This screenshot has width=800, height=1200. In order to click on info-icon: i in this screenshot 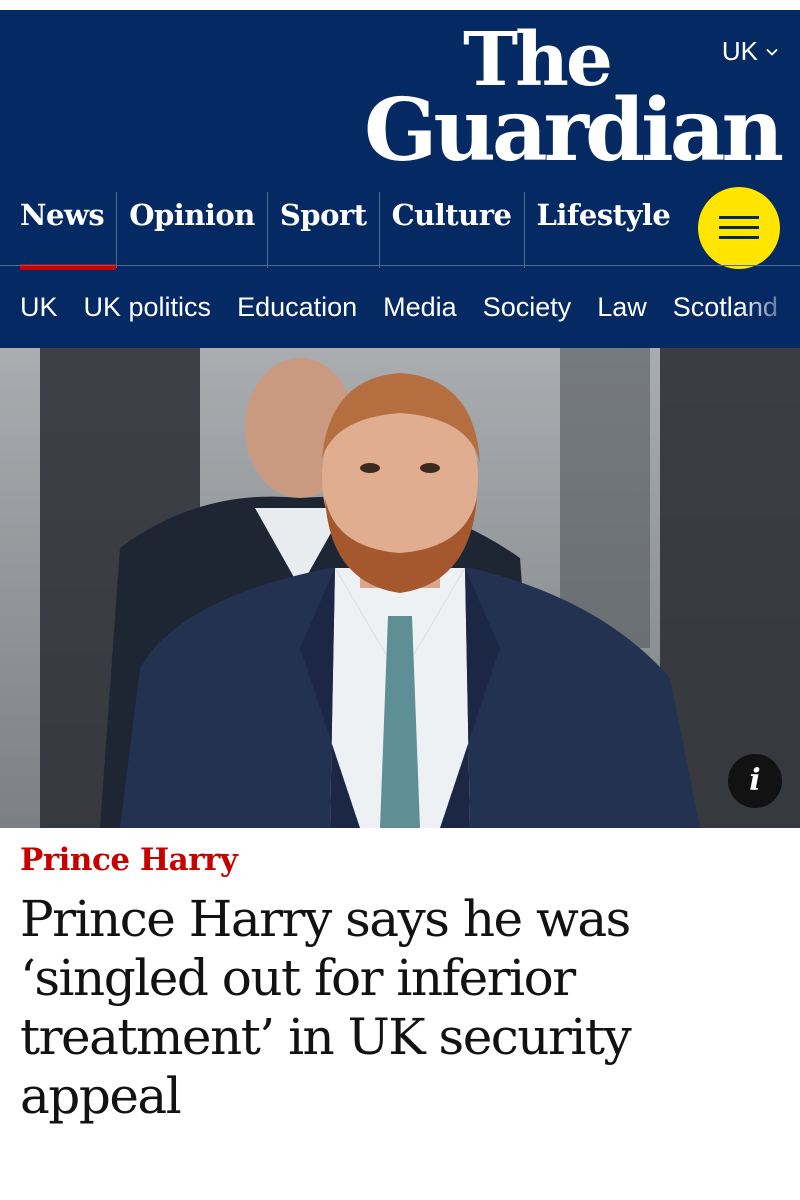, I will do `click(755, 780)`.